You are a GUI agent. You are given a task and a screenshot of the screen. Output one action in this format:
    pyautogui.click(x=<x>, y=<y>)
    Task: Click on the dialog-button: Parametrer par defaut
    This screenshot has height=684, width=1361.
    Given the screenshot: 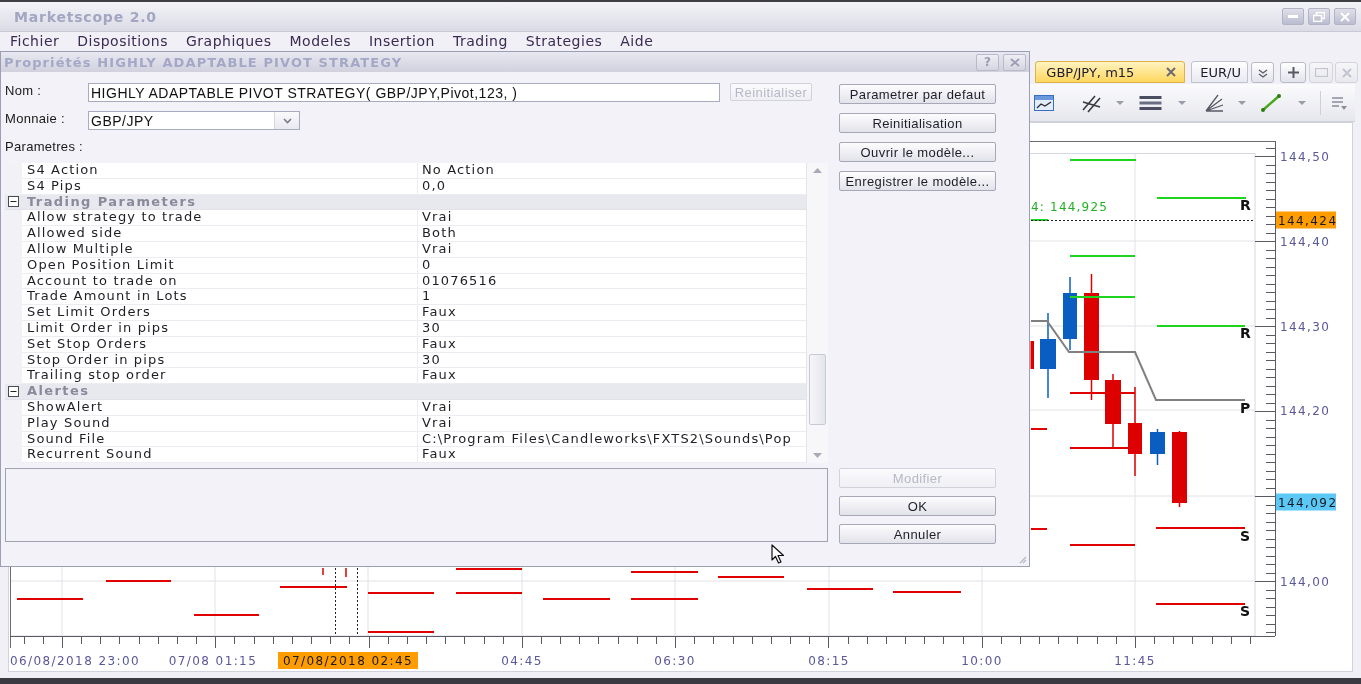 What is the action you would take?
    pyautogui.click(x=917, y=94)
    